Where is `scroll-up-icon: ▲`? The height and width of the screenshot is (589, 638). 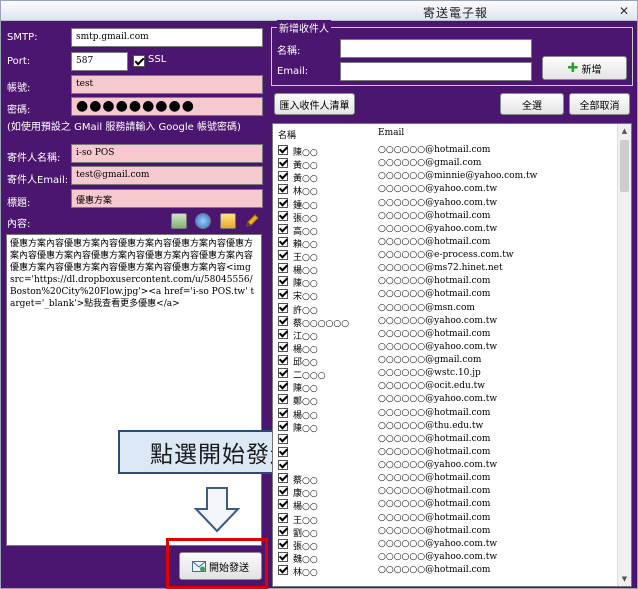
scroll-up-icon: ▲ is located at coordinates (624, 131).